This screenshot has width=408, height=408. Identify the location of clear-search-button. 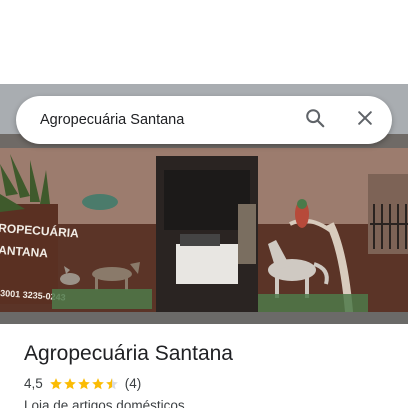
(365, 120).